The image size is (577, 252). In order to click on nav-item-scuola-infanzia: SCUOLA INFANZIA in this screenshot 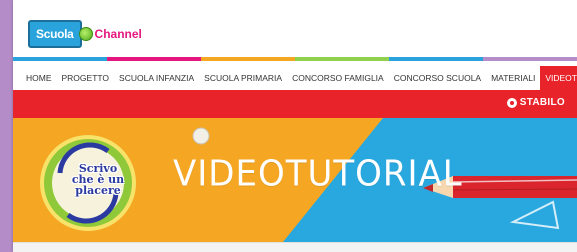, I will do `click(156, 78)`.